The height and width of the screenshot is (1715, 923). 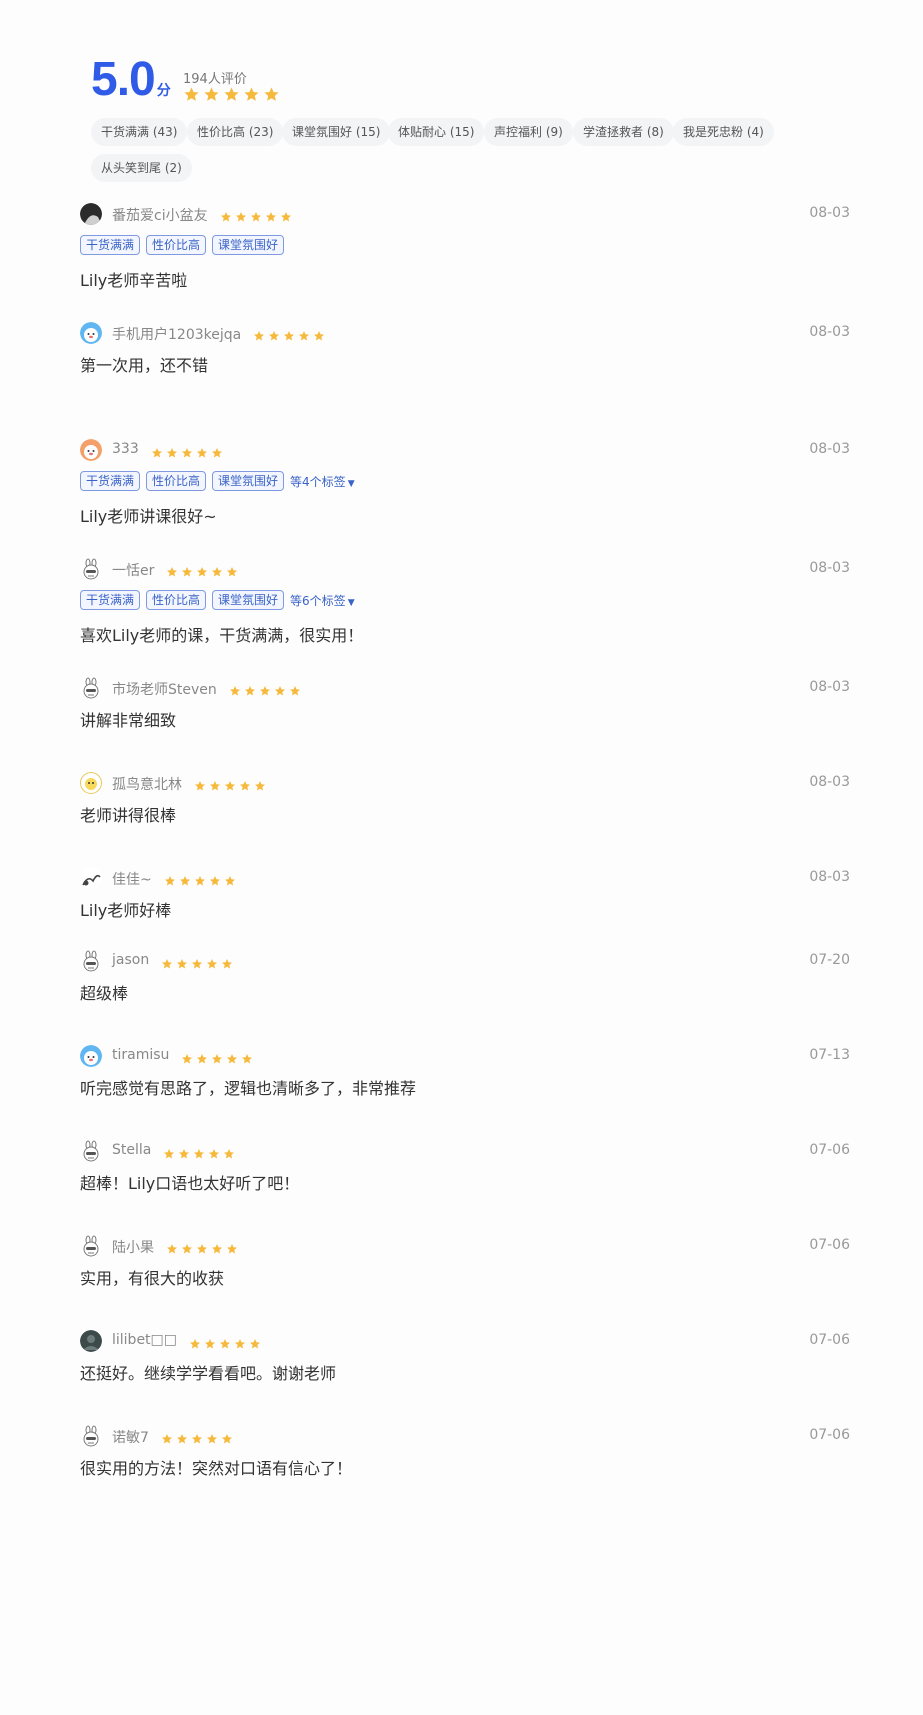 What do you see at coordinates (336, 132) in the screenshot?
I see `tag-filter-chip: 课堂氛围好 (15)` at bounding box center [336, 132].